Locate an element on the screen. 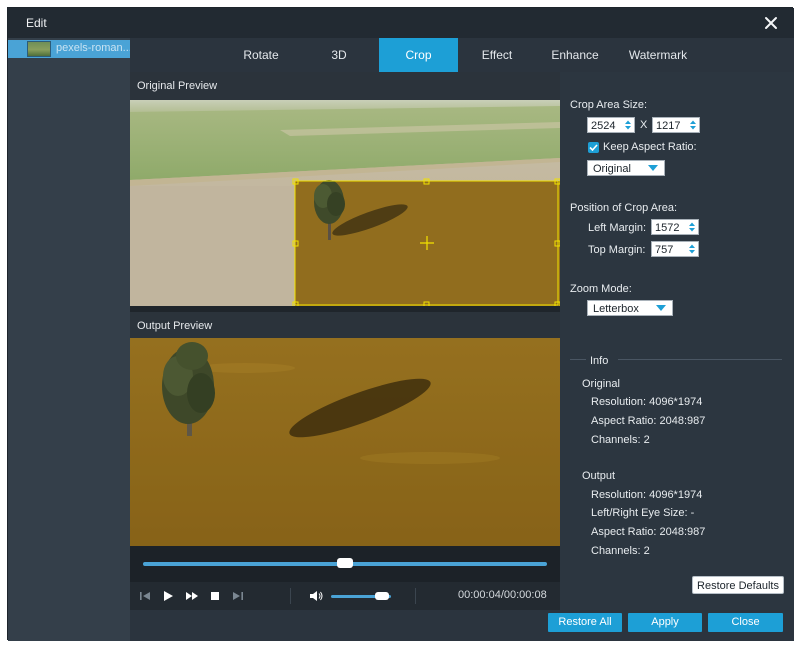 Image resolution: width=800 pixels, height=648 pixels. crop-height-value: 1217 is located at coordinates (668, 126).